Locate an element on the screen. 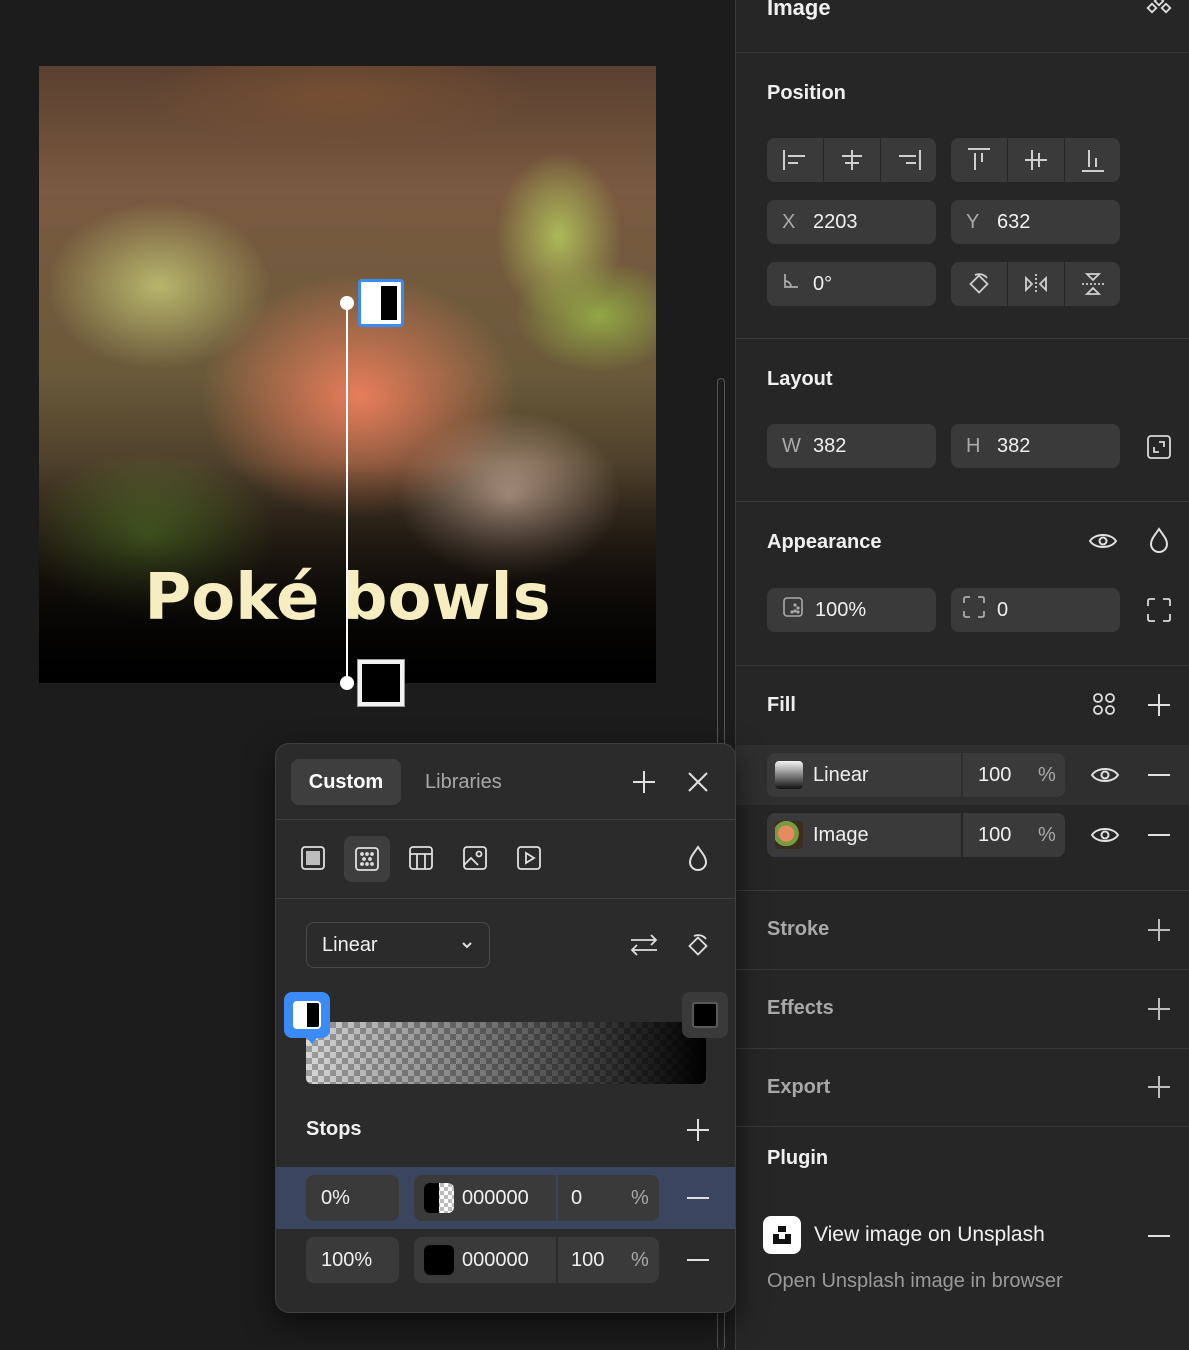 The width and height of the screenshot is (1189, 1350). stop-opacity-field: 0 % is located at coordinates (608, 1198).